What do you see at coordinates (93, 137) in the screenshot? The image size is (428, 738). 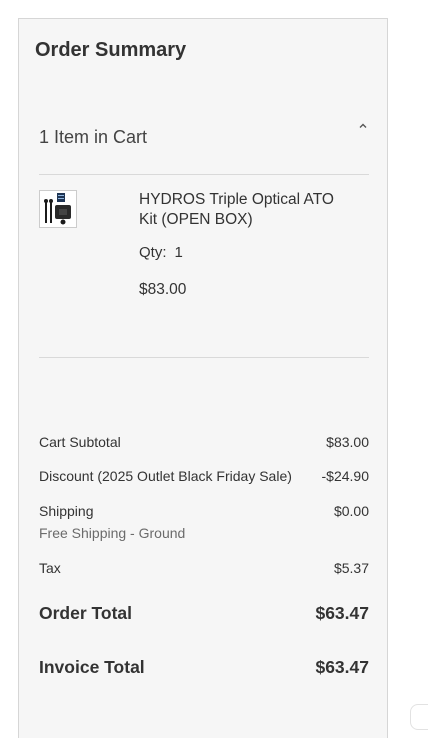 I see `cart-item-count: 1 Item in Cart` at bounding box center [93, 137].